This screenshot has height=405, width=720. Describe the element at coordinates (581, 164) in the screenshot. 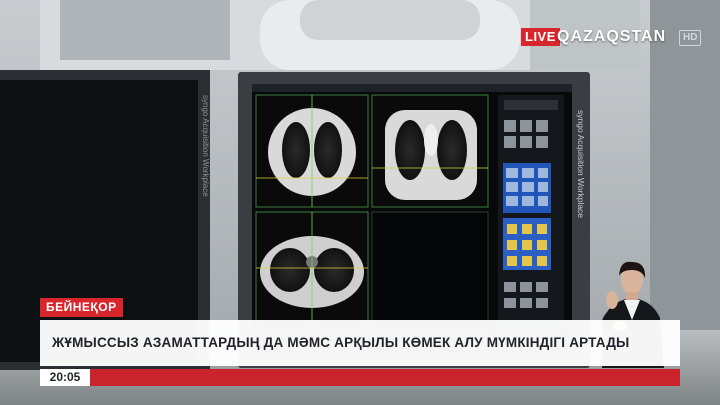

I see `monitor-vertical-label: syngo Acquisition Workplace` at that location.